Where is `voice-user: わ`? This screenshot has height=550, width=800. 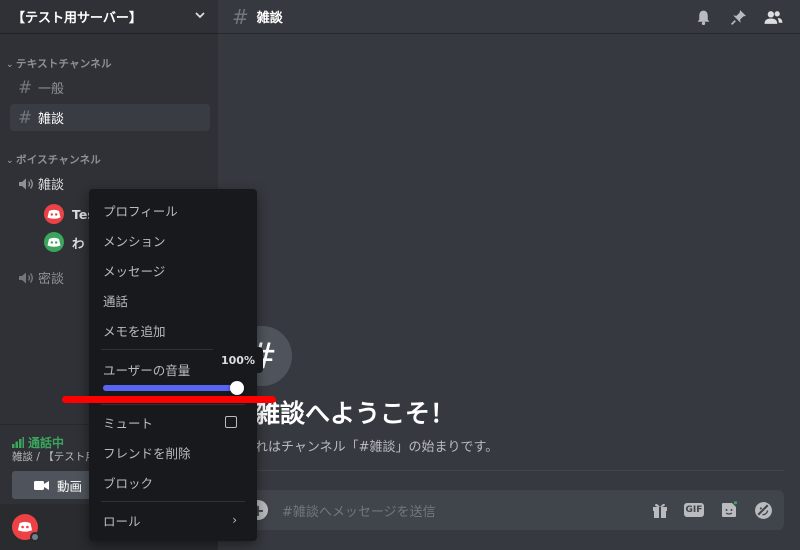 voice-user: わ is located at coordinates (64, 242).